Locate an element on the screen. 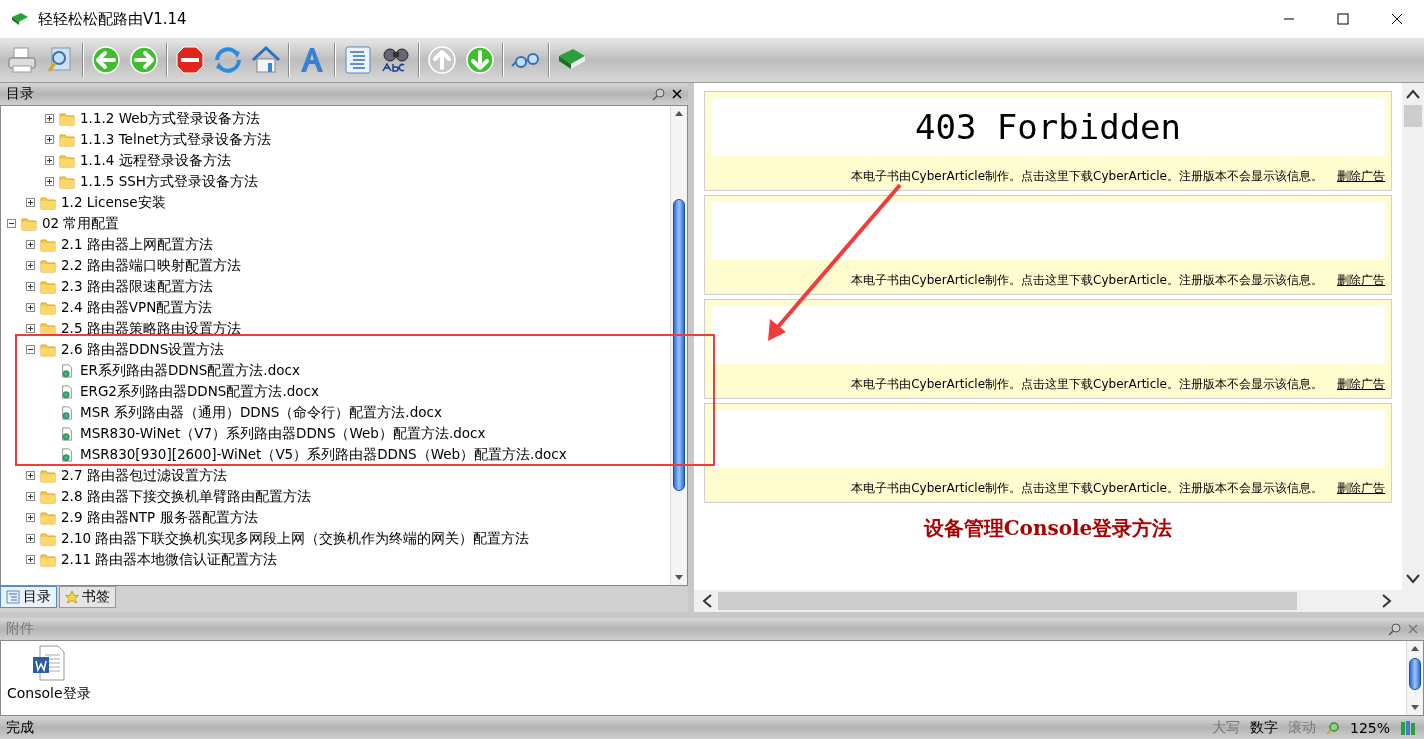  tree-item: MSR830[930][2600]-WiNet（V5）系列路由器DDNS（Web）配置方法.docx is located at coordinates (323, 454).